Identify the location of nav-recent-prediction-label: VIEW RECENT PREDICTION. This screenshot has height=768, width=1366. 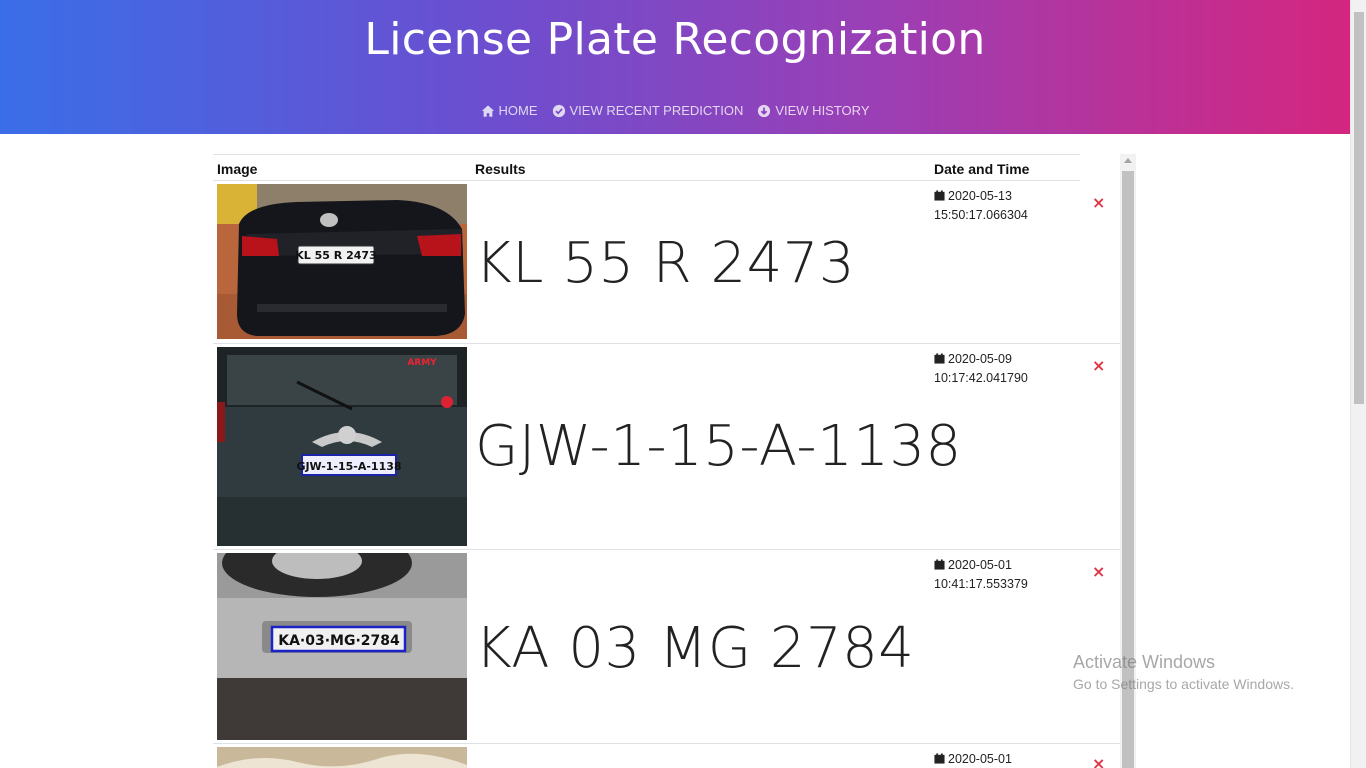
(656, 110).